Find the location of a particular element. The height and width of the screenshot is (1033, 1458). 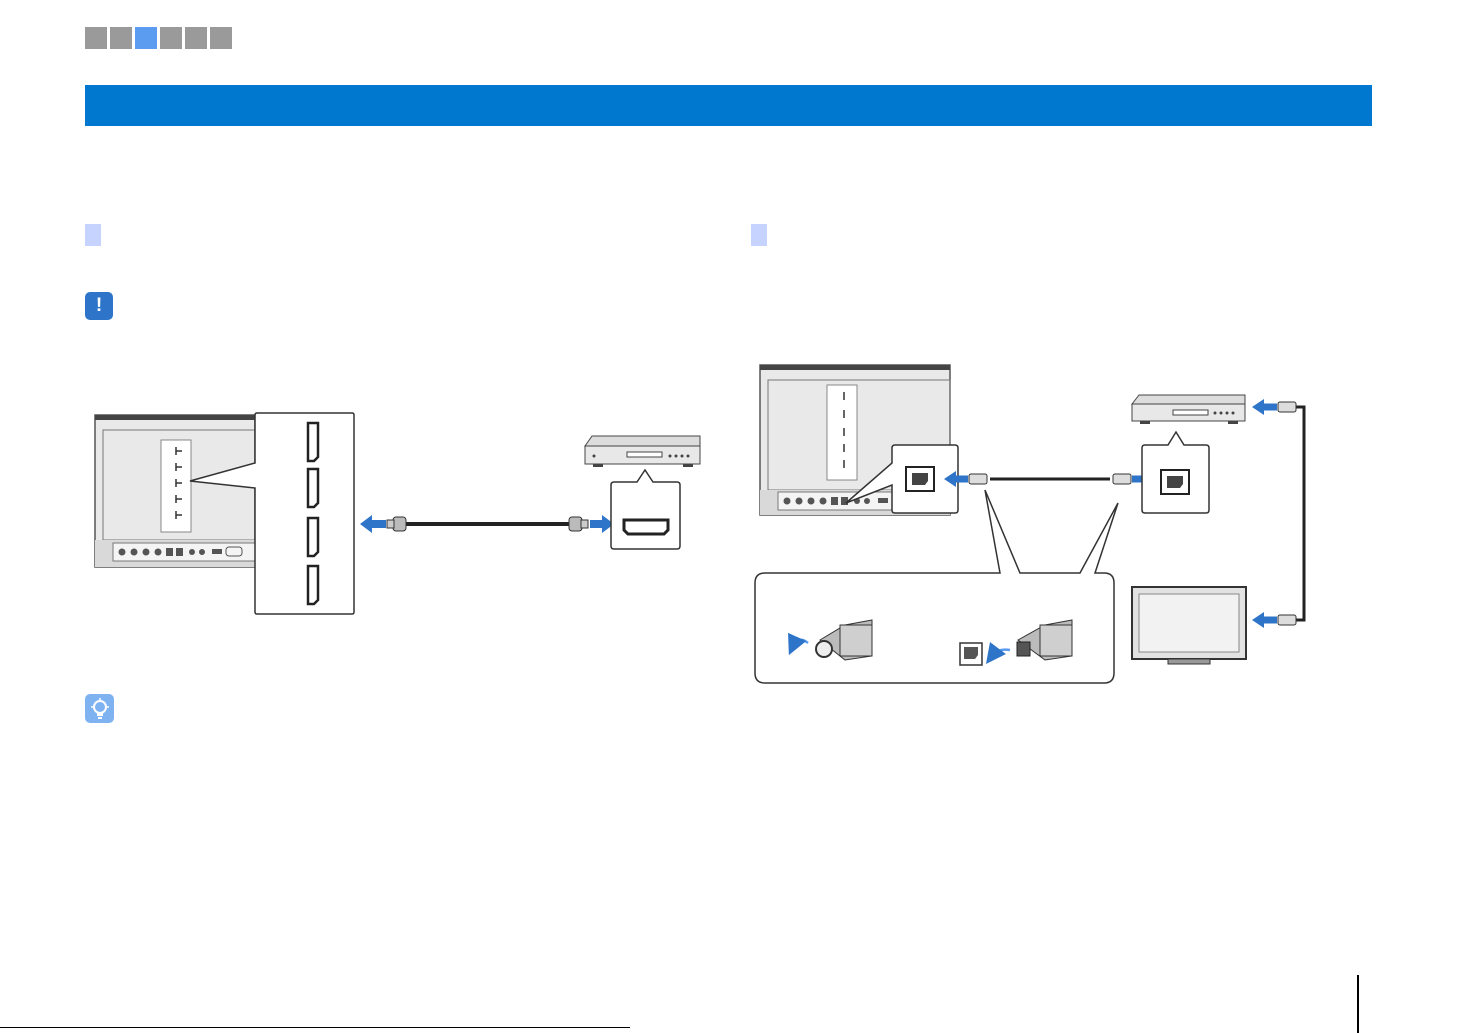

cap-removal-callout is located at coordinates (936, 586).